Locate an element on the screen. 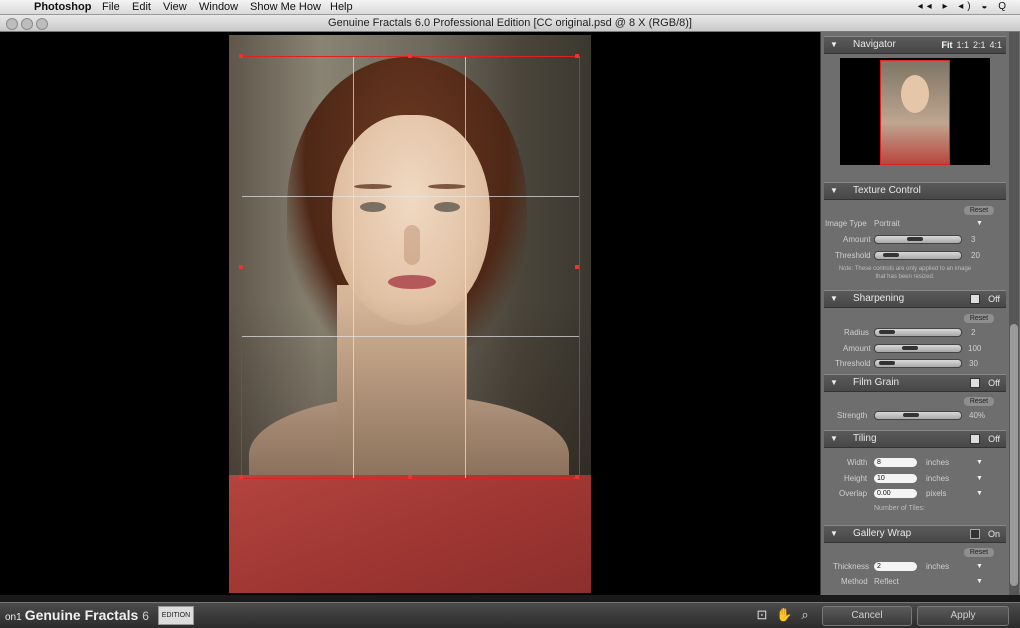 This screenshot has height=628, width=1020. menu-file: File is located at coordinates (111, 7).